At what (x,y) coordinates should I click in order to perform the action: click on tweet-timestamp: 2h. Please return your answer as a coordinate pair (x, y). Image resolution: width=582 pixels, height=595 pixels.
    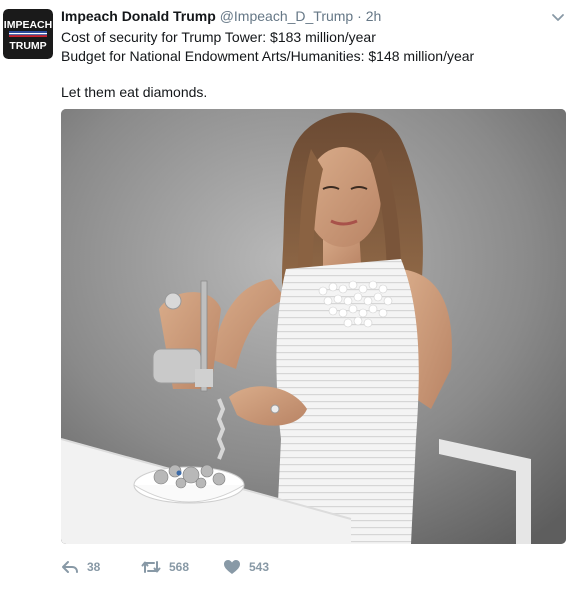
    Looking at the image, I should click on (374, 16).